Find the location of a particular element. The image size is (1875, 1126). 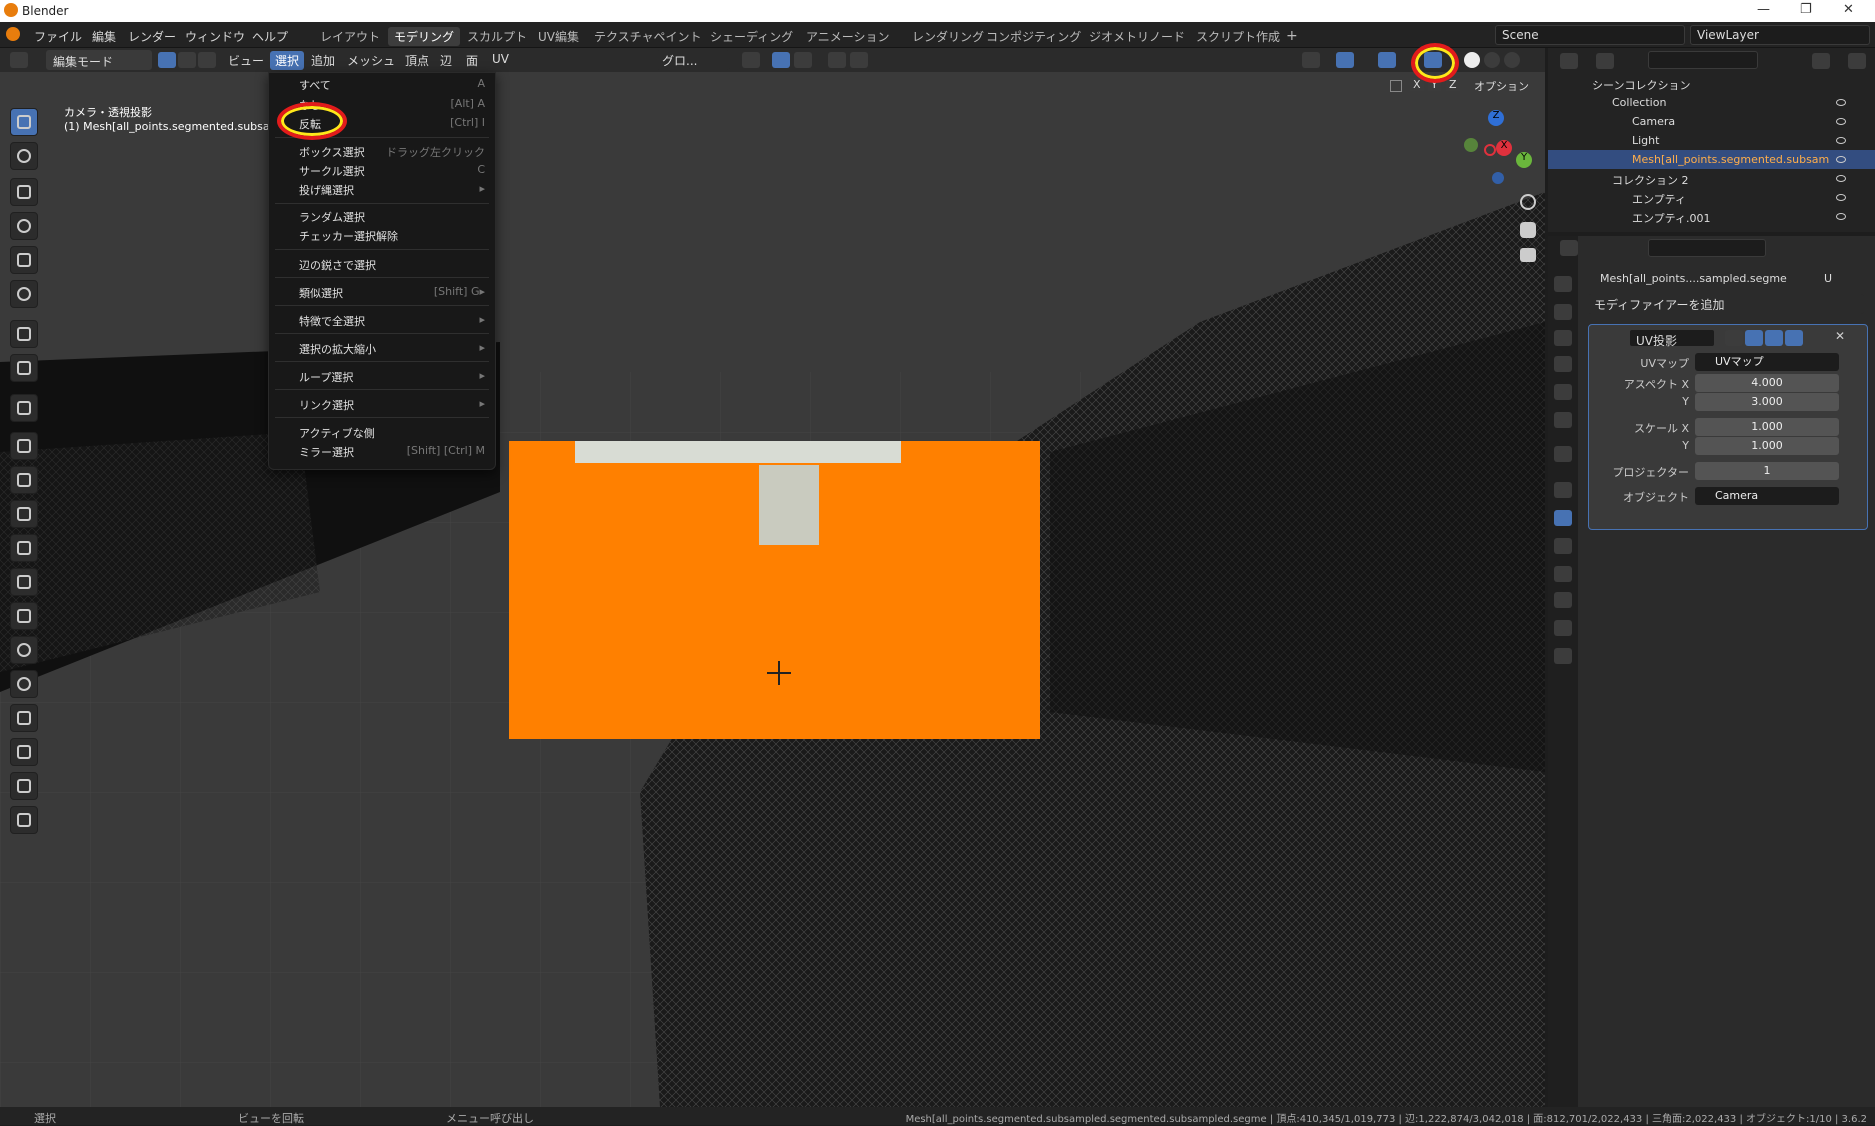

options-dropdown: オプション is located at coordinates (1501, 86).